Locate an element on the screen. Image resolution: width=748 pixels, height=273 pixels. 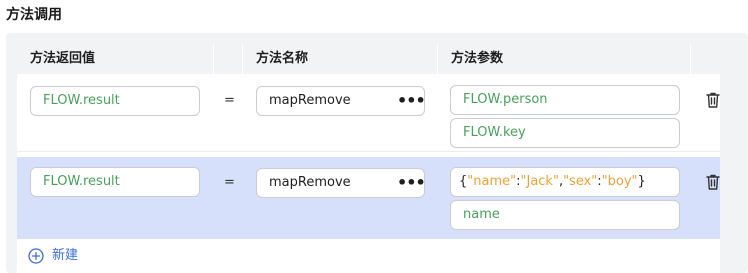
json-value: "boy" is located at coordinates (619, 181).